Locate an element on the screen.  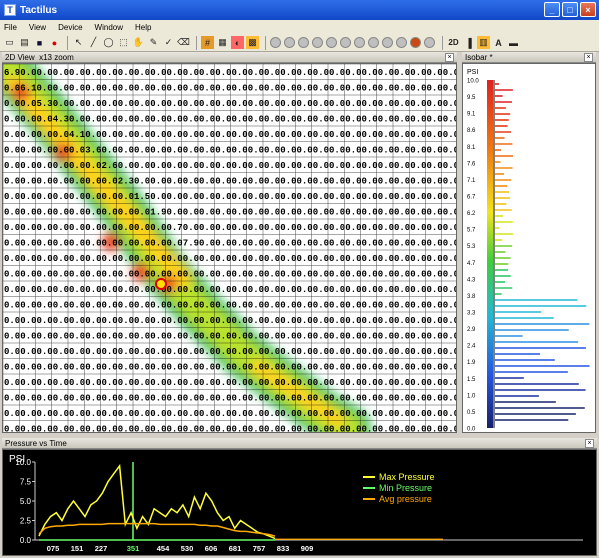
cell-value: 7.9 is located at coordinates (191, 244).